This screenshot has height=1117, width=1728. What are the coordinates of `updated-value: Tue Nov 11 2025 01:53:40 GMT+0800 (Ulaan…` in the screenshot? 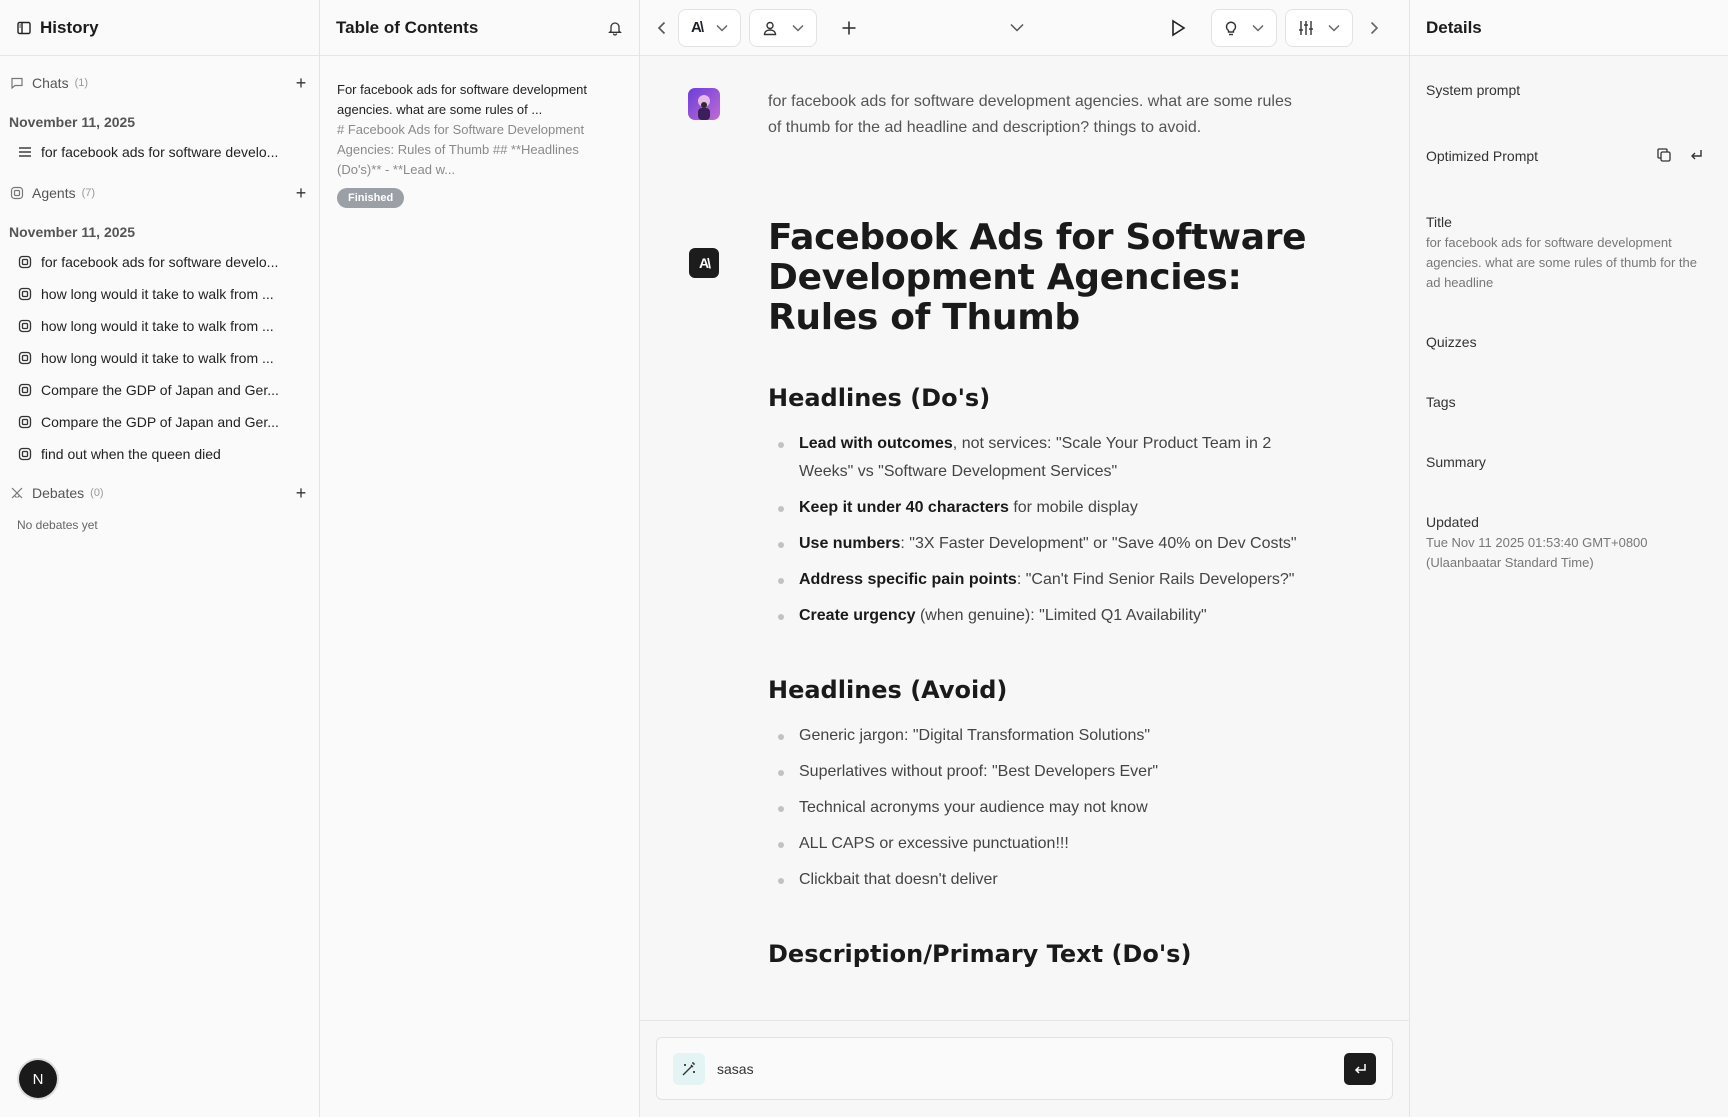 It's located at (1537, 552).